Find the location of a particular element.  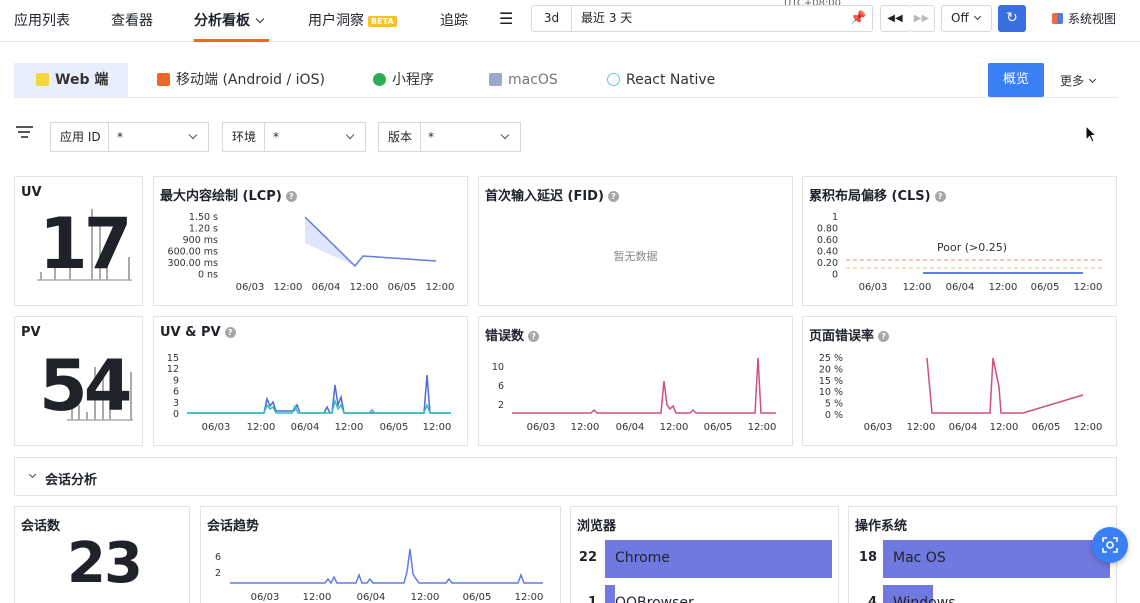

miniprogram-icon is located at coordinates (379, 79).